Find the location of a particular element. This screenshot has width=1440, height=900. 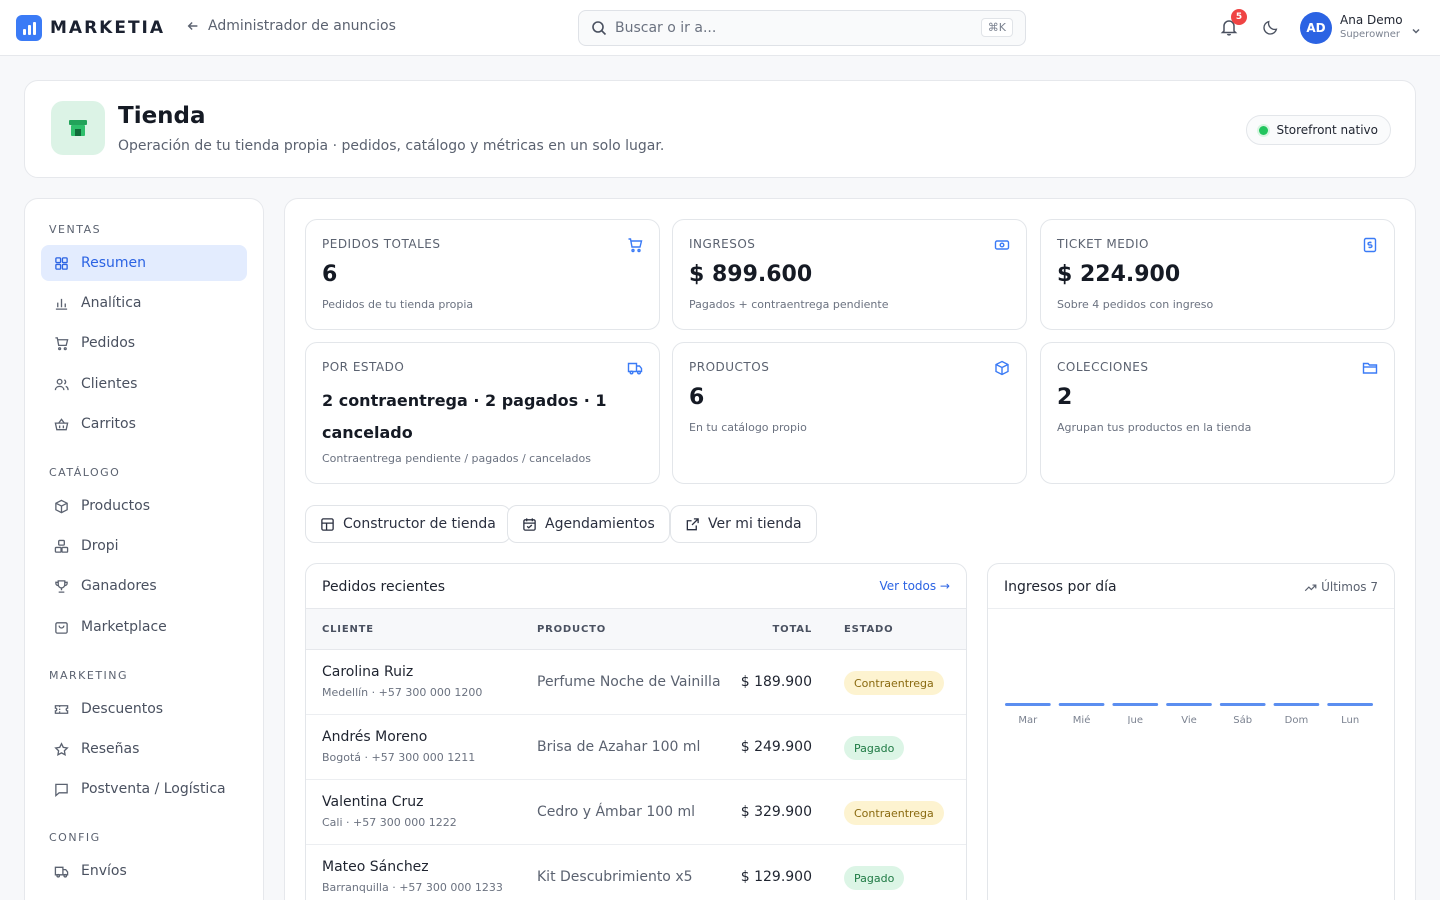

column-header-total: TOTAL is located at coordinates (792, 629).